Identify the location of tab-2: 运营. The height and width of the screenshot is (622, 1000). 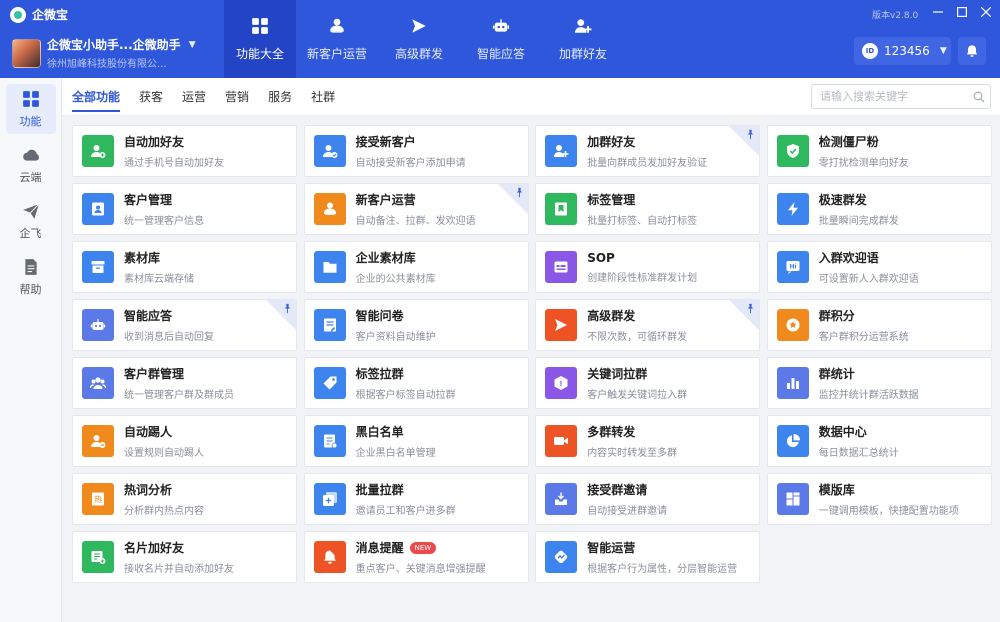
(194, 97).